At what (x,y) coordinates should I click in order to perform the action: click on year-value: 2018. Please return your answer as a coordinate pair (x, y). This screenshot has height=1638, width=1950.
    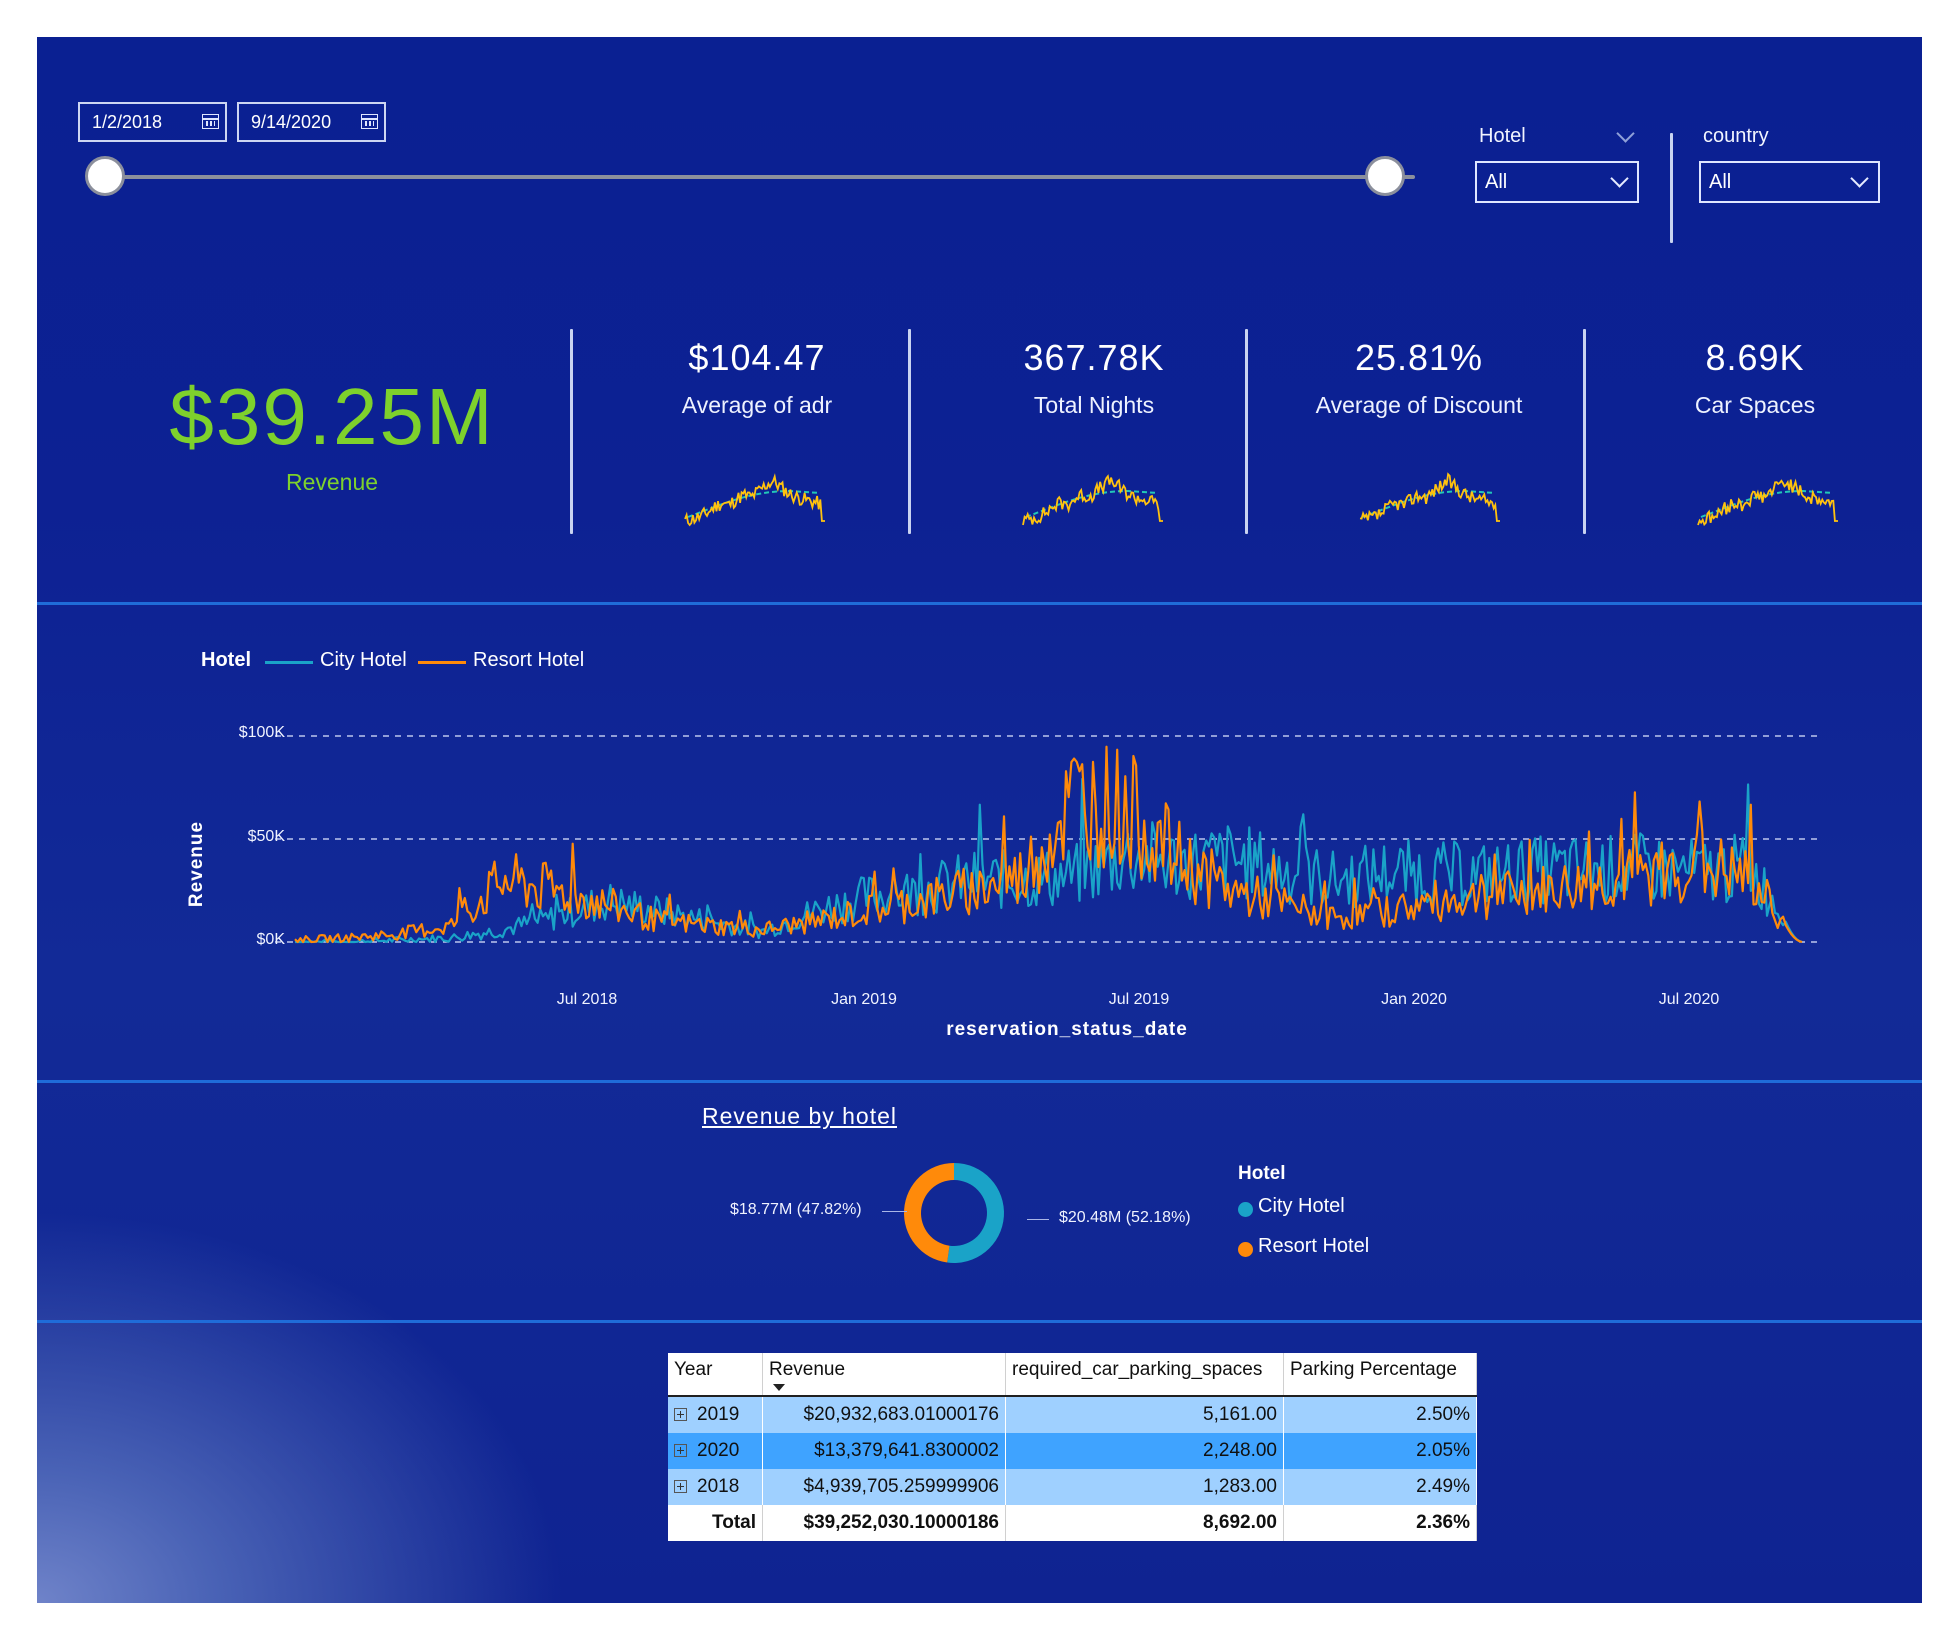
    Looking at the image, I should click on (718, 1486).